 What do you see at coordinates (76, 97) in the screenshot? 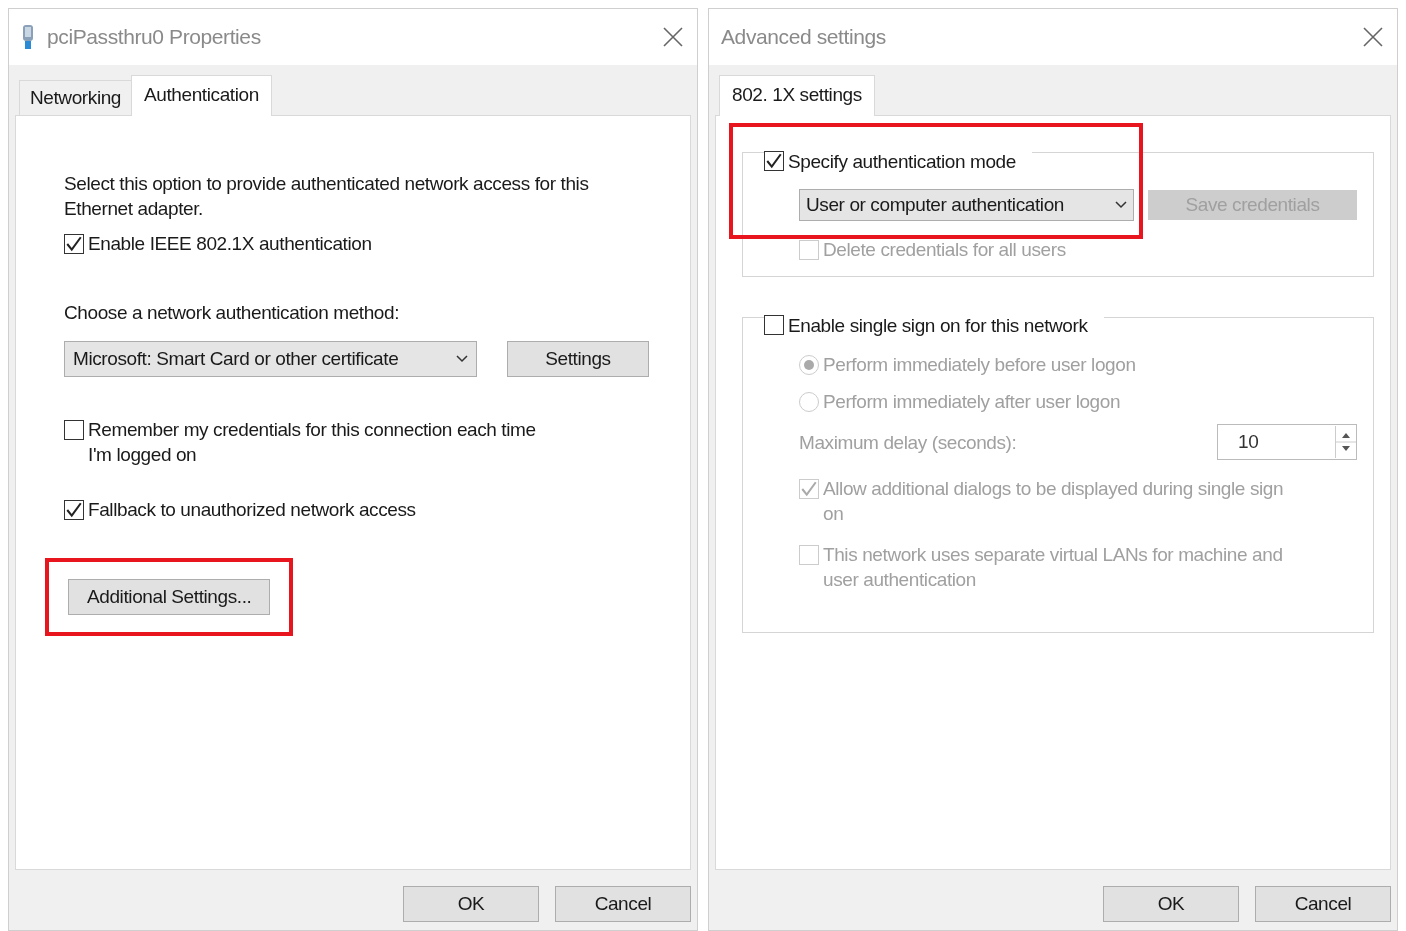
I see `tab: Networking` at bounding box center [76, 97].